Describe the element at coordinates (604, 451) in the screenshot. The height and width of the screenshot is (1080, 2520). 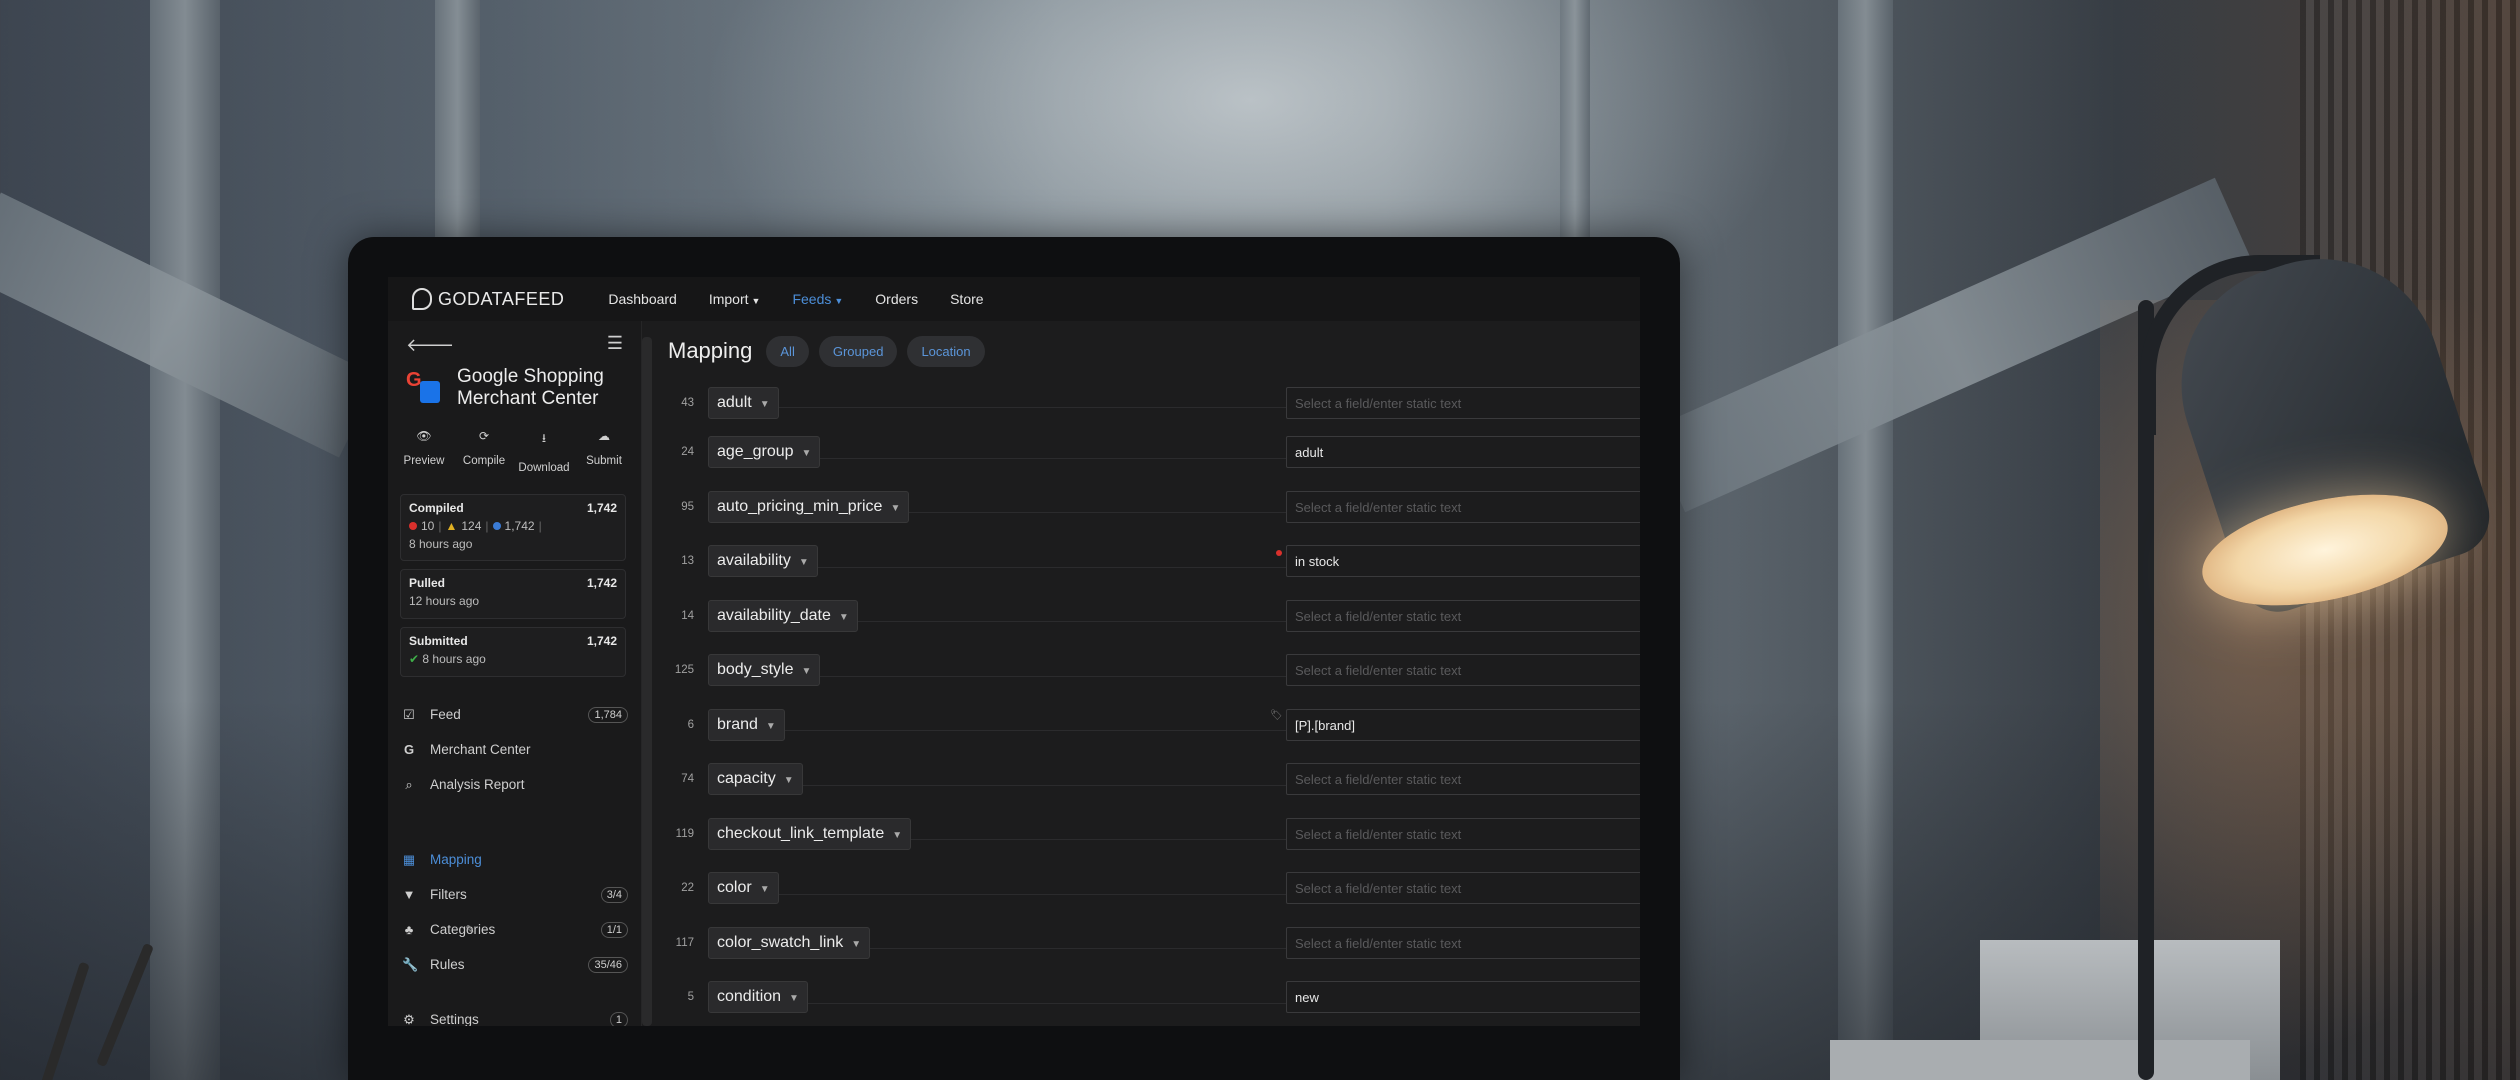
I see `submit-button: ☁ Submit` at that location.